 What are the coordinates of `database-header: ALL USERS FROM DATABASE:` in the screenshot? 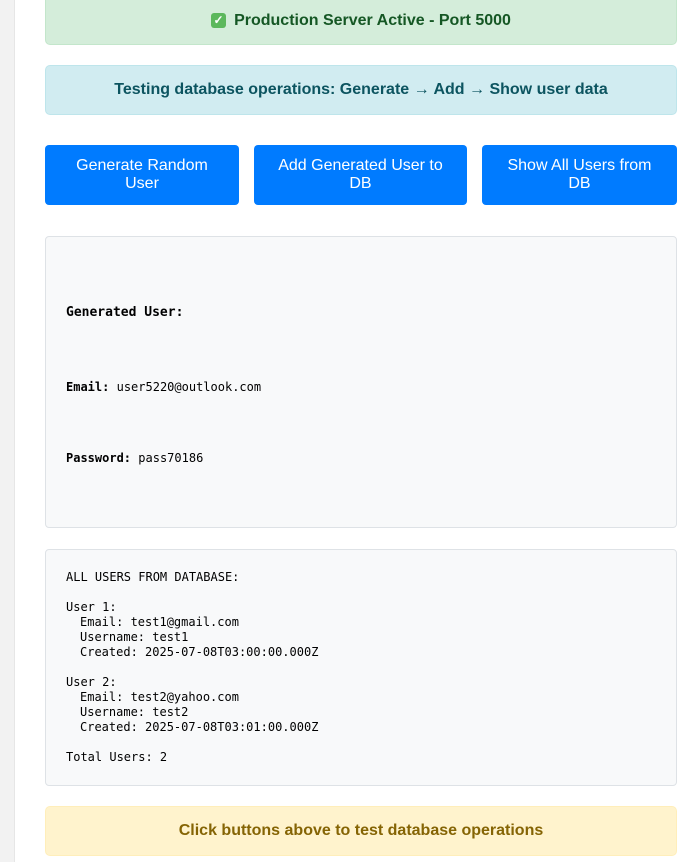 It's located at (153, 577).